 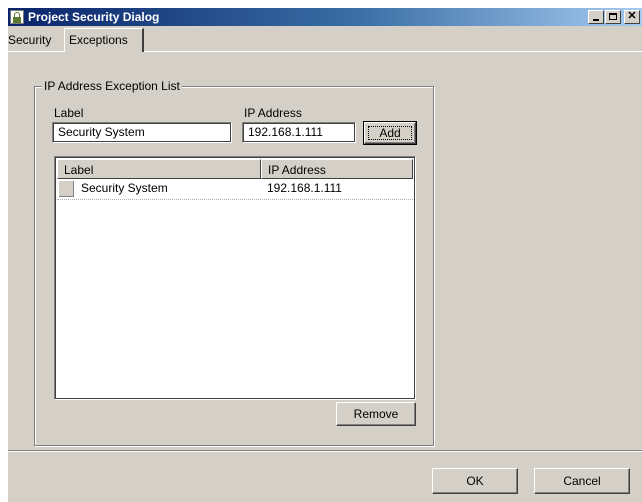 I want to click on remove-button: Remove, so click(x=376, y=414).